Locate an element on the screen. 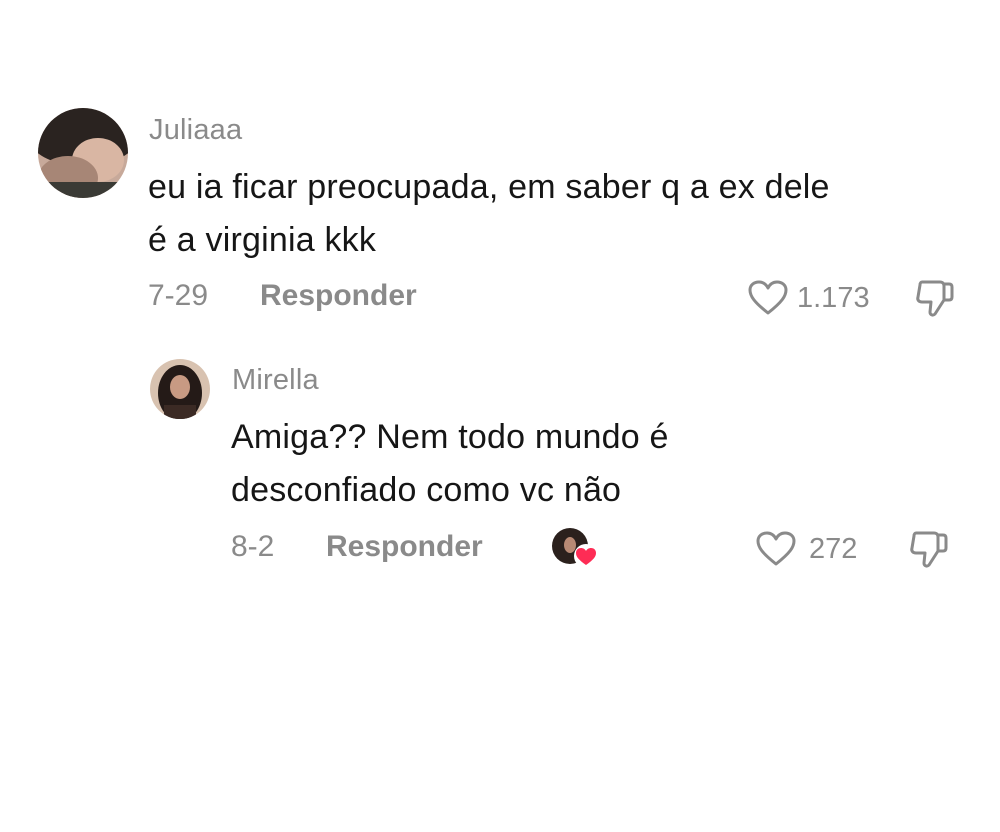 This screenshot has width=1000, height=832. comment-text-line: Amiga?? Nem todo mundo é is located at coordinates (450, 437).